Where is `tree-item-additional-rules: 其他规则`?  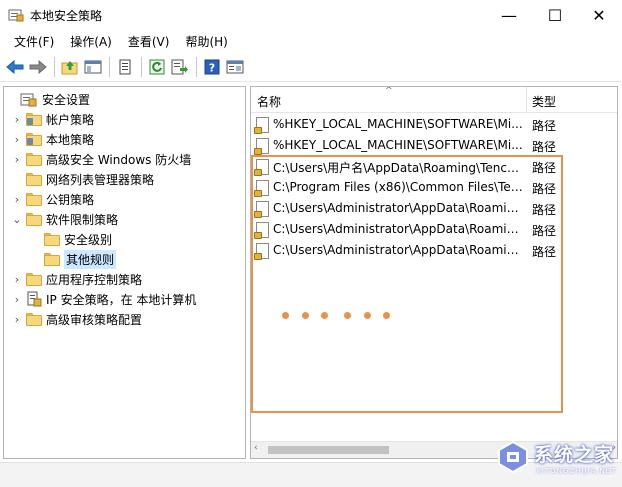
tree-item-additional-rules: 其他规则 is located at coordinates (72, 259).